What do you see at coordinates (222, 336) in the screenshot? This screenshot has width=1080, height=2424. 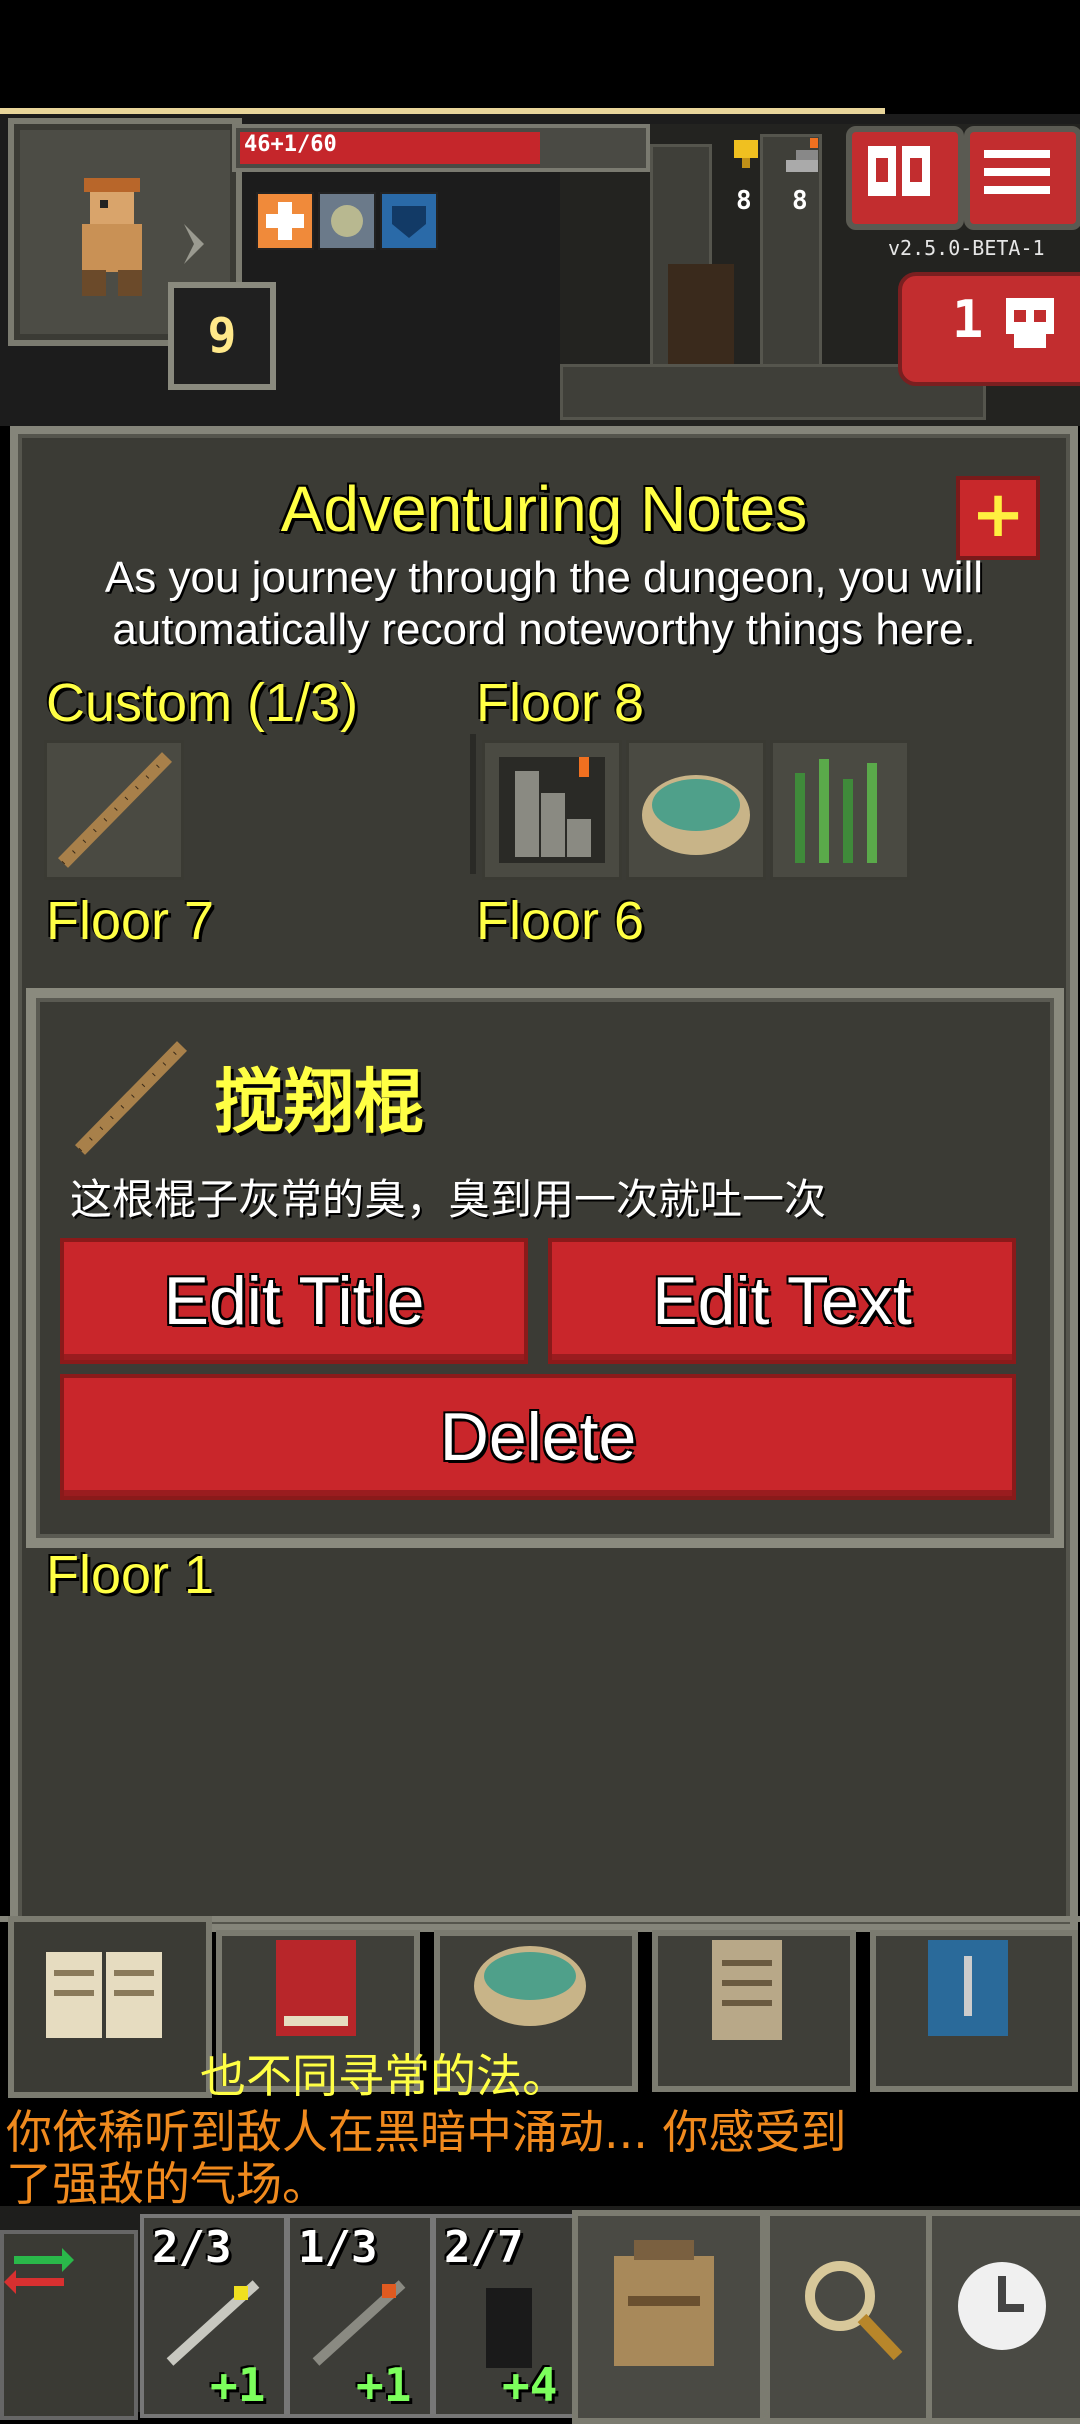 I see `hero-level: 9` at bounding box center [222, 336].